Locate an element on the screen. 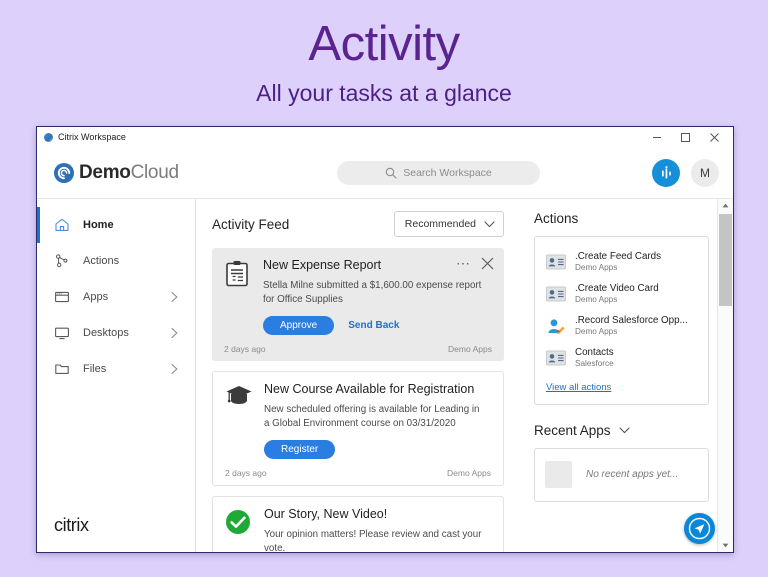 Image resolution: width=768 pixels, height=577 pixels. search-placeholder: Search Workspace is located at coordinates (447, 173).